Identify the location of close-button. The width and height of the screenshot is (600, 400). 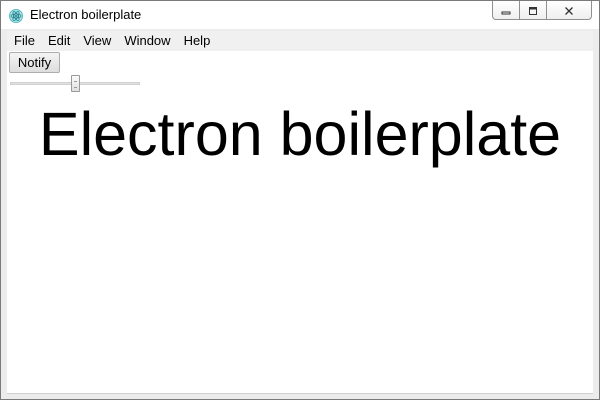
(569, 10).